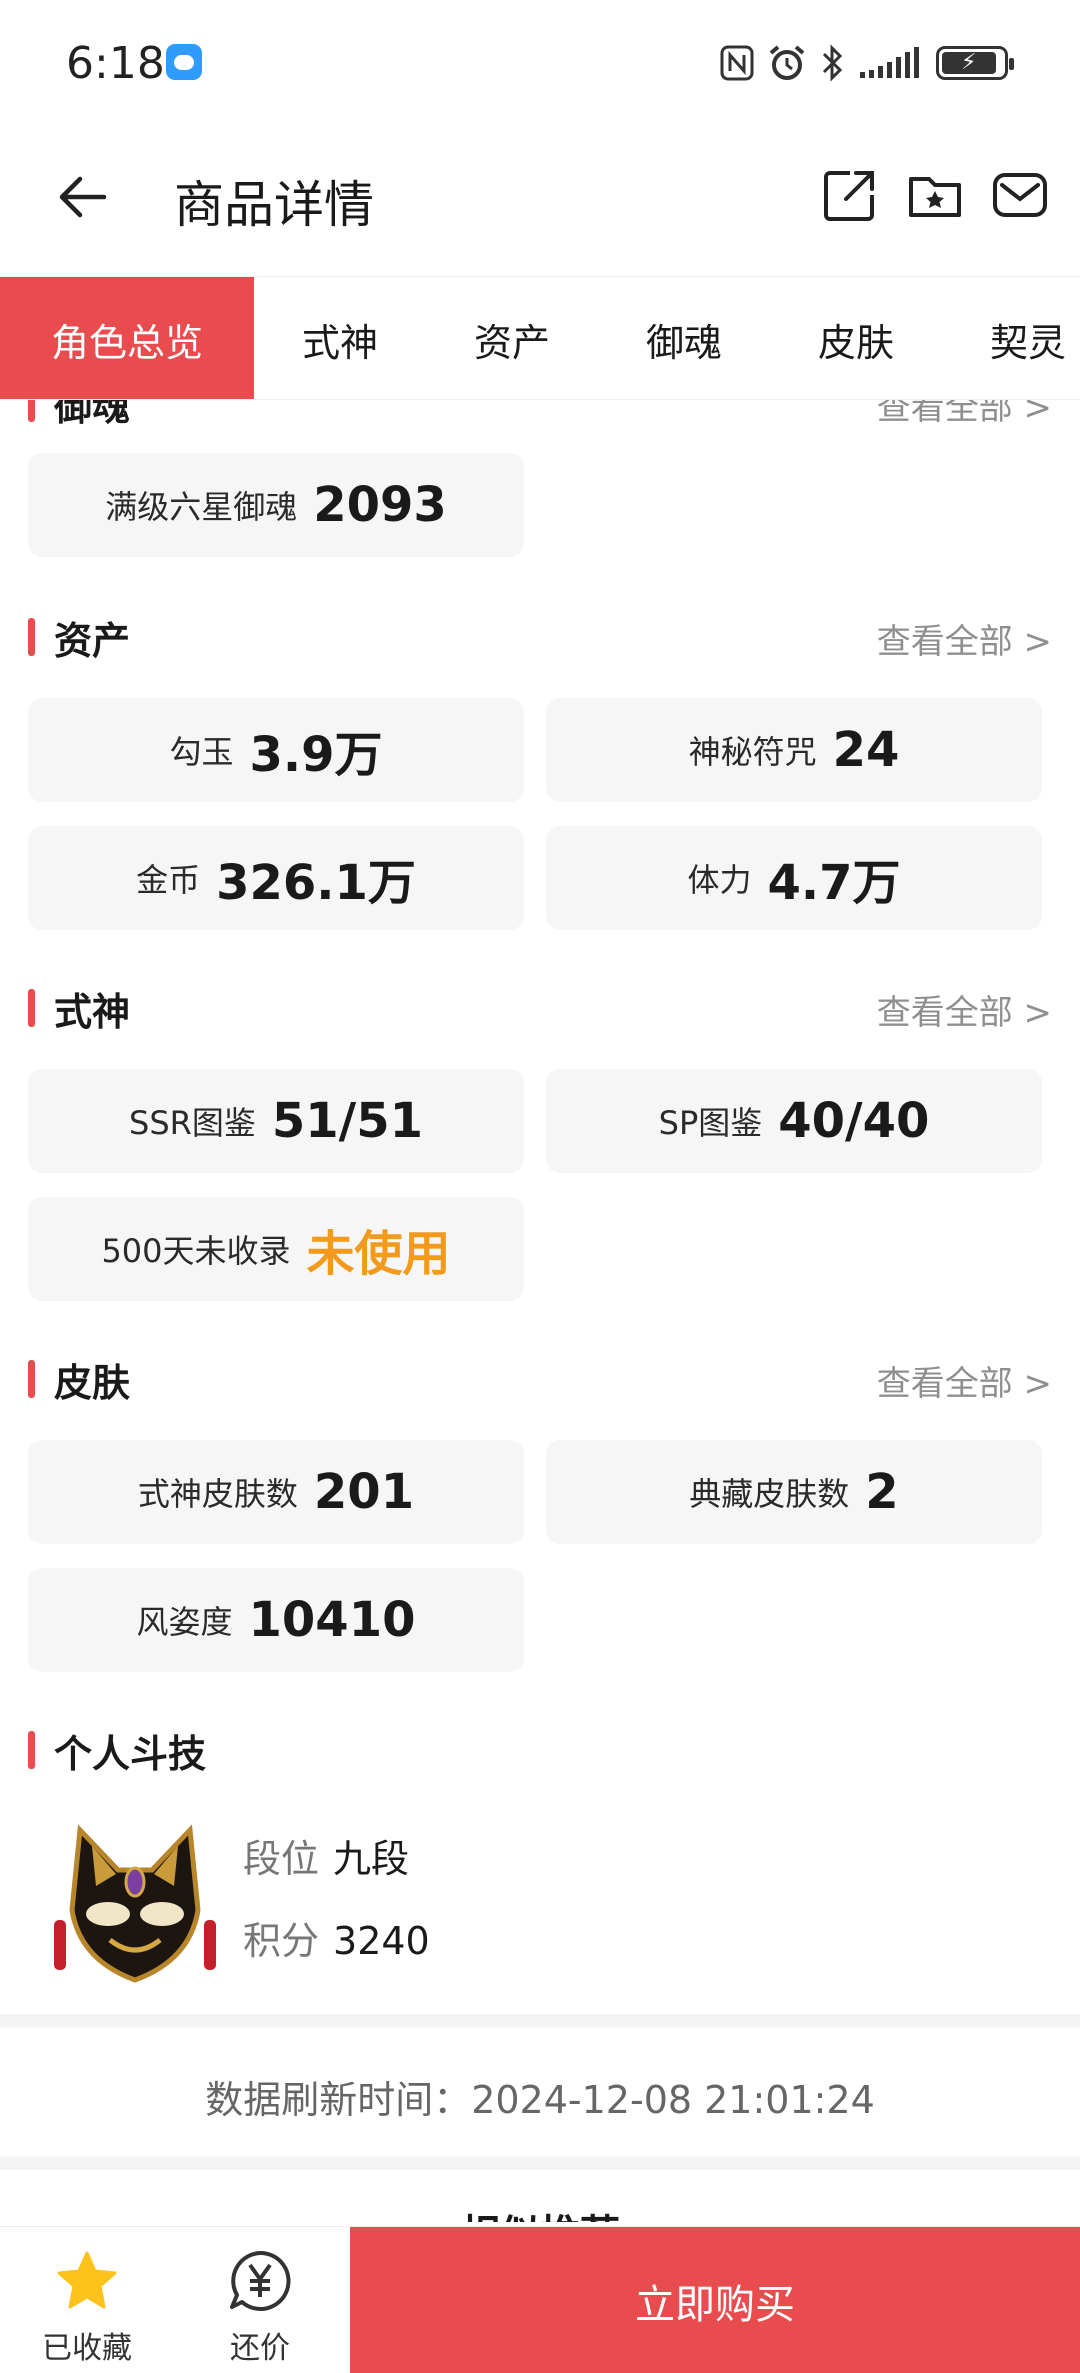  What do you see at coordinates (201, 507) in the screenshot?
I see `stat-label: 满级六星御魂` at bounding box center [201, 507].